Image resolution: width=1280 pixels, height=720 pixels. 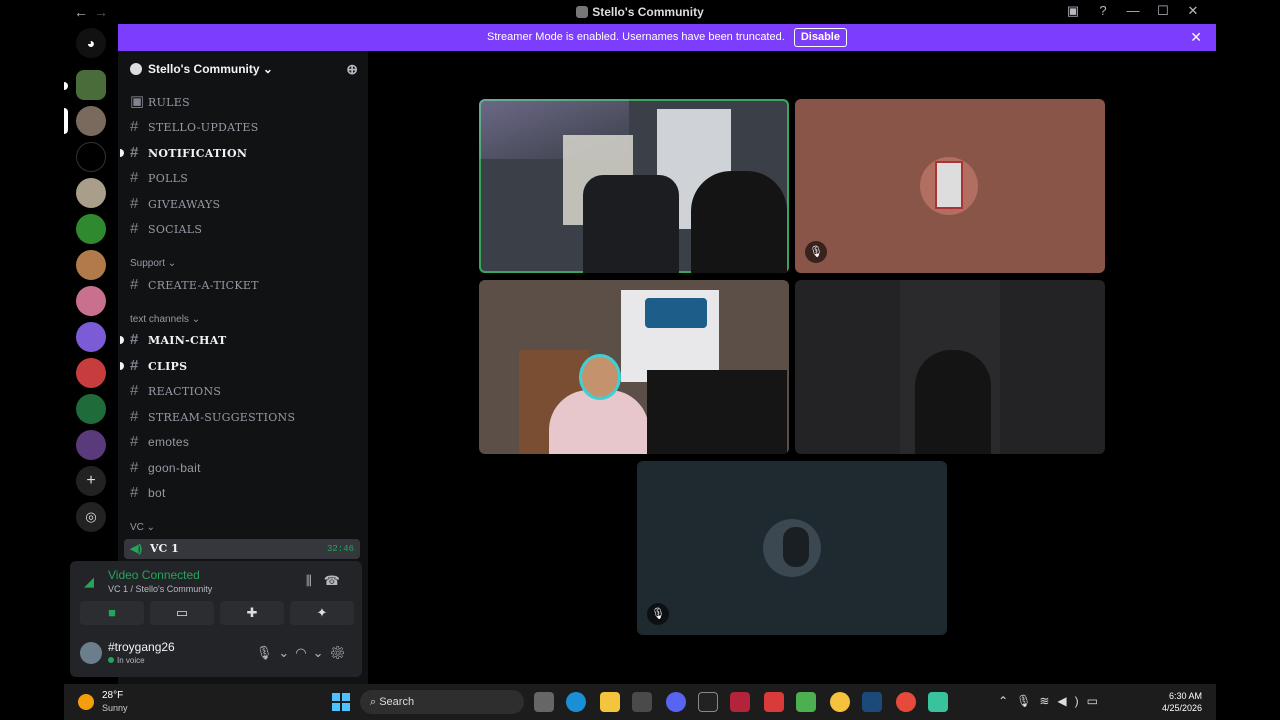 I want to click on channel-stello-updates: # STELLO-UPDATES, so click(x=245, y=127).